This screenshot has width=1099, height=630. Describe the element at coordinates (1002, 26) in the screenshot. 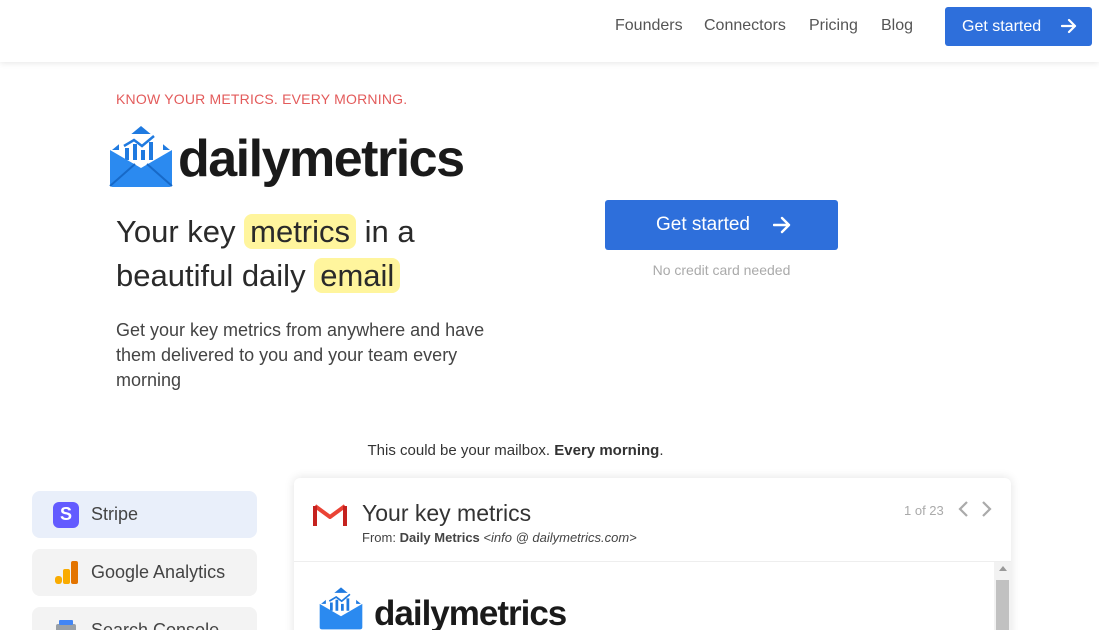

I see `nav-get-started-label: Get started` at that location.